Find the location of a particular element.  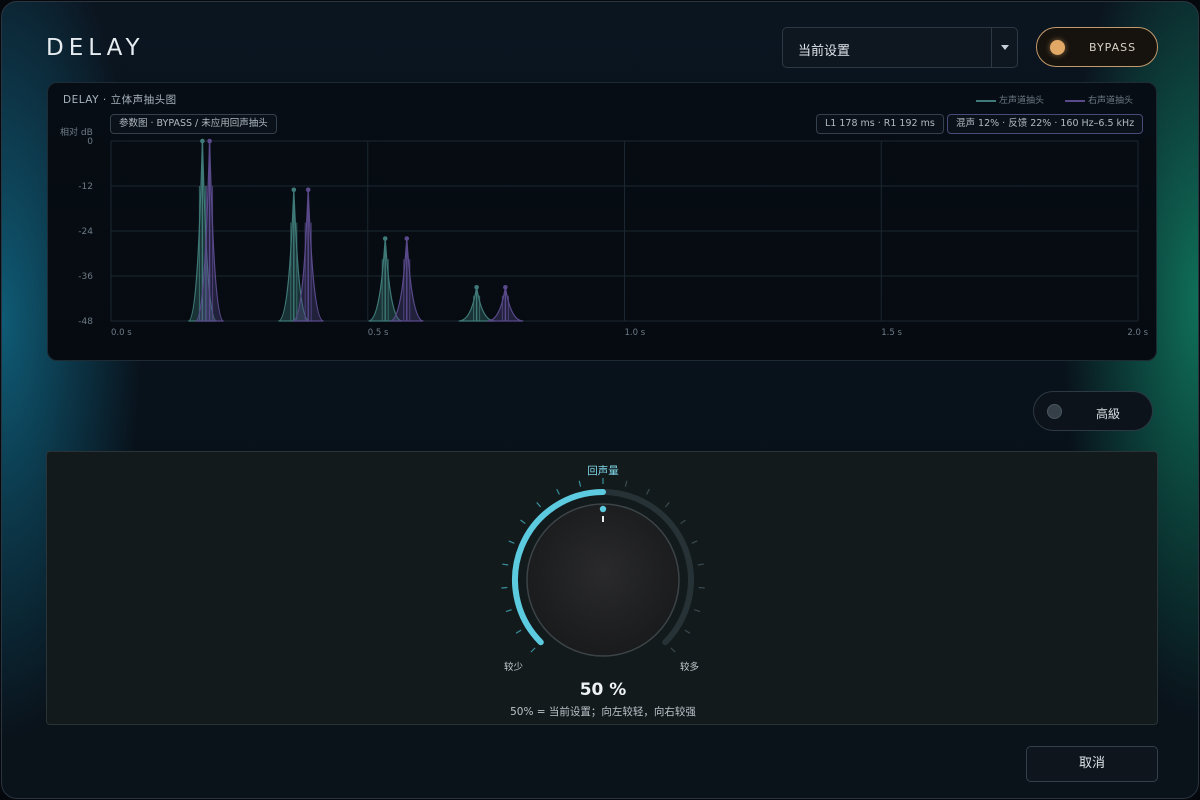

y-tick-label: -12 is located at coordinates (85, 187).